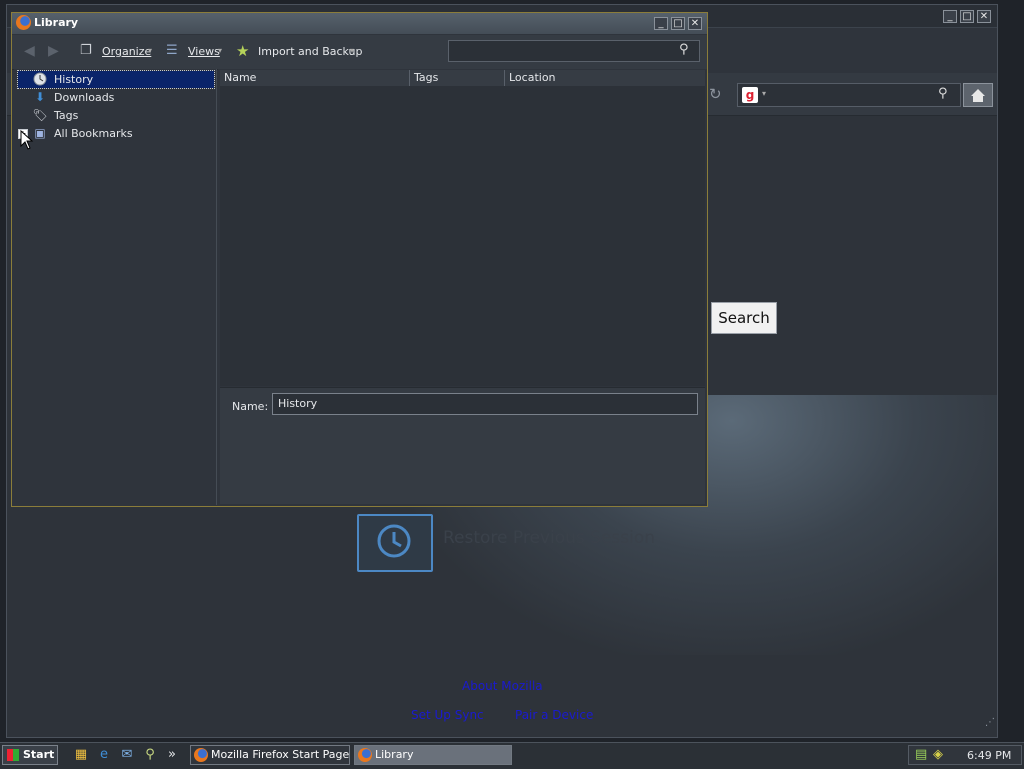 This screenshot has width=1024, height=769. Describe the element at coordinates (849, 95) in the screenshot. I see `firefox-search-box: g ▾ ⚲` at that location.